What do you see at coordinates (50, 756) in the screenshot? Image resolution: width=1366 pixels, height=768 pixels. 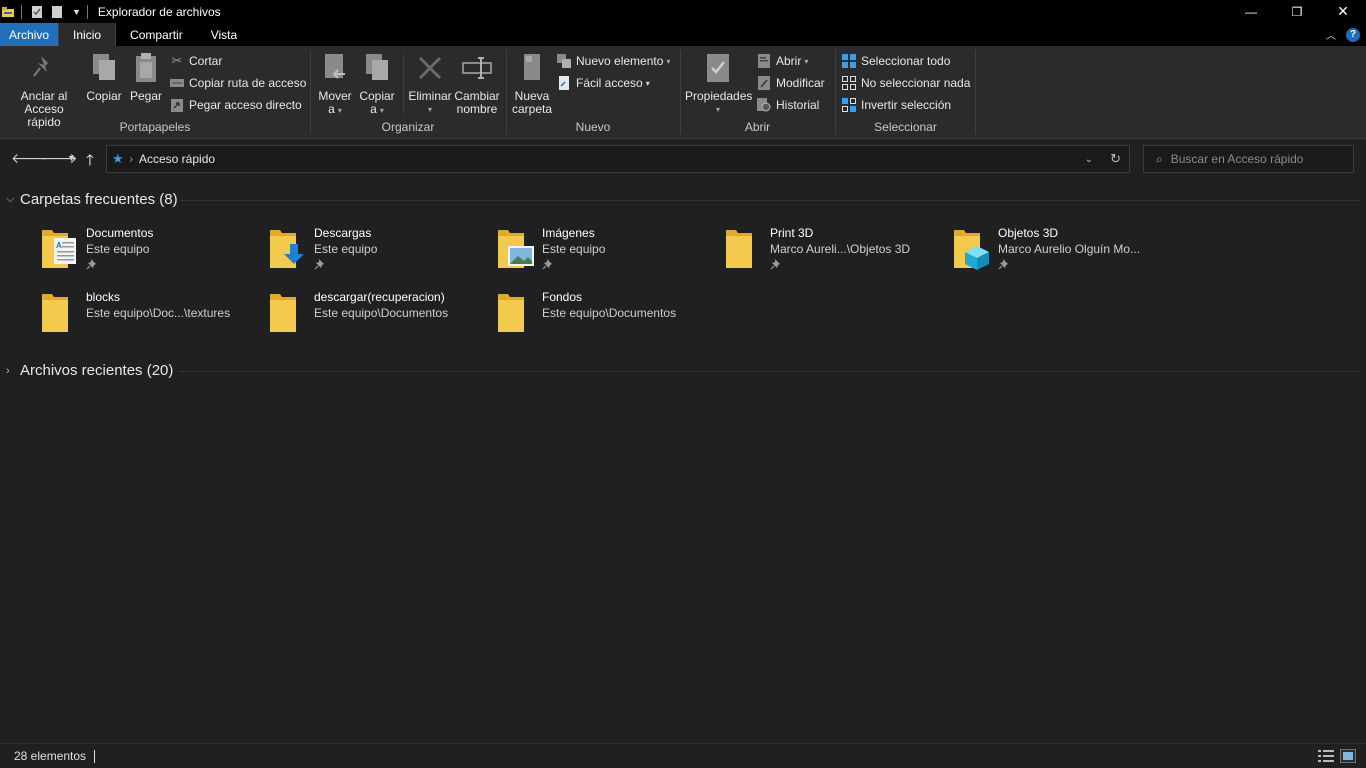 I see `item-count: 28 elementos` at bounding box center [50, 756].